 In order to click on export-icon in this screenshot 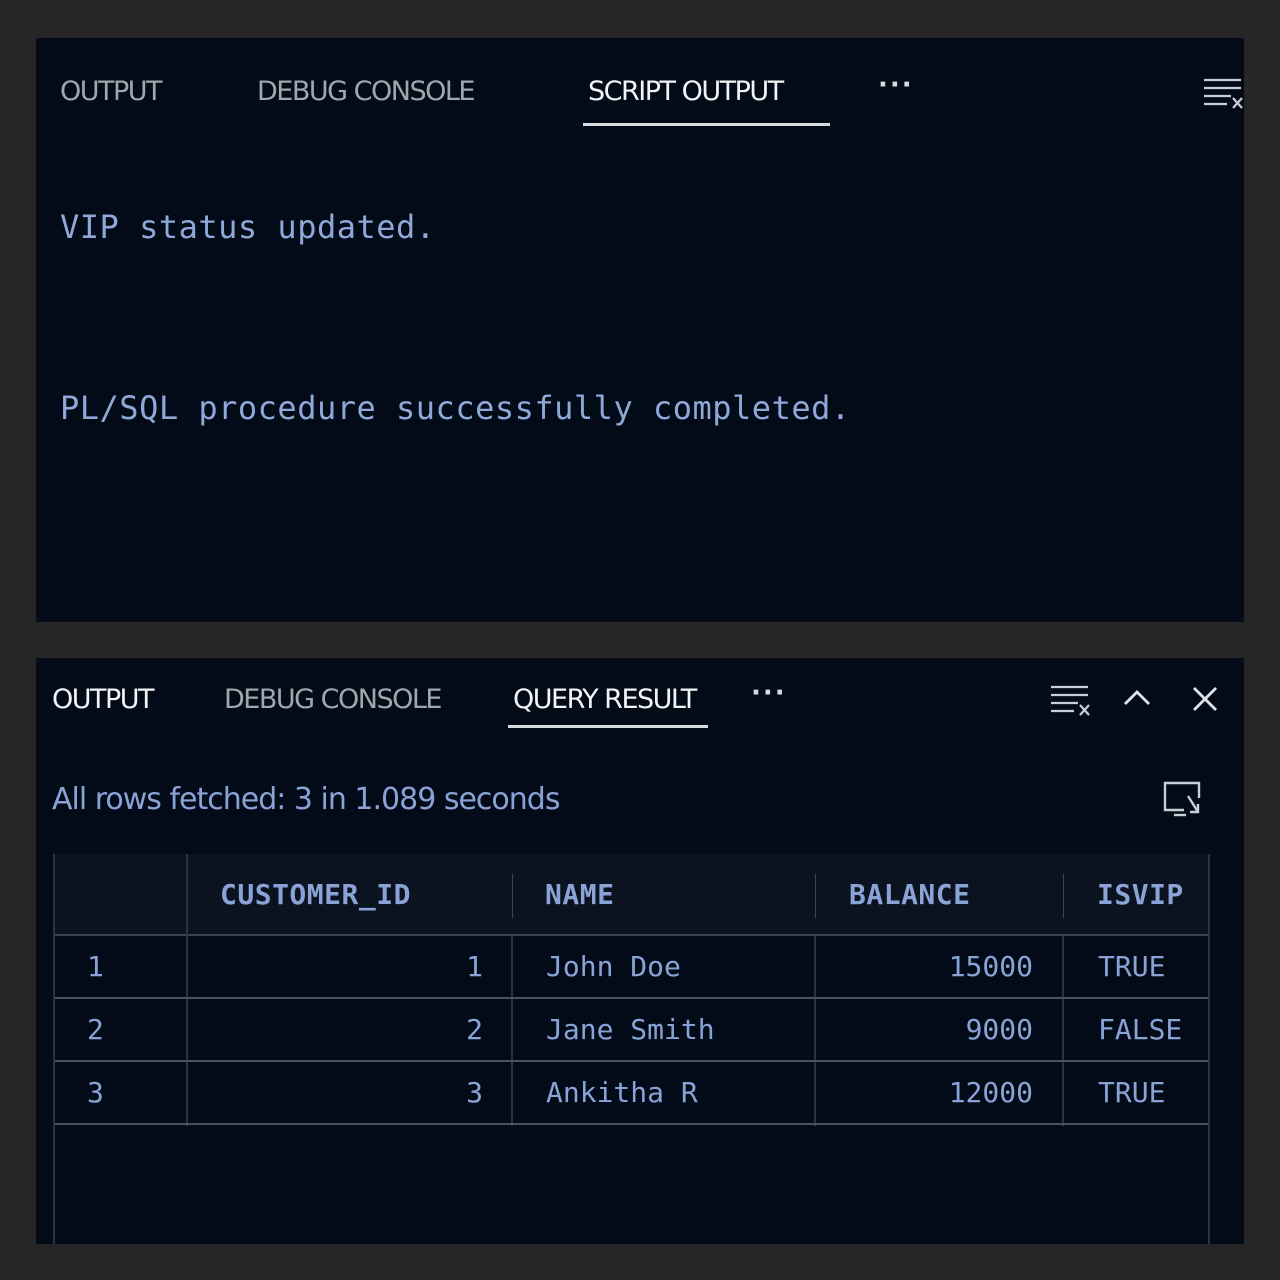, I will do `click(1183, 802)`.